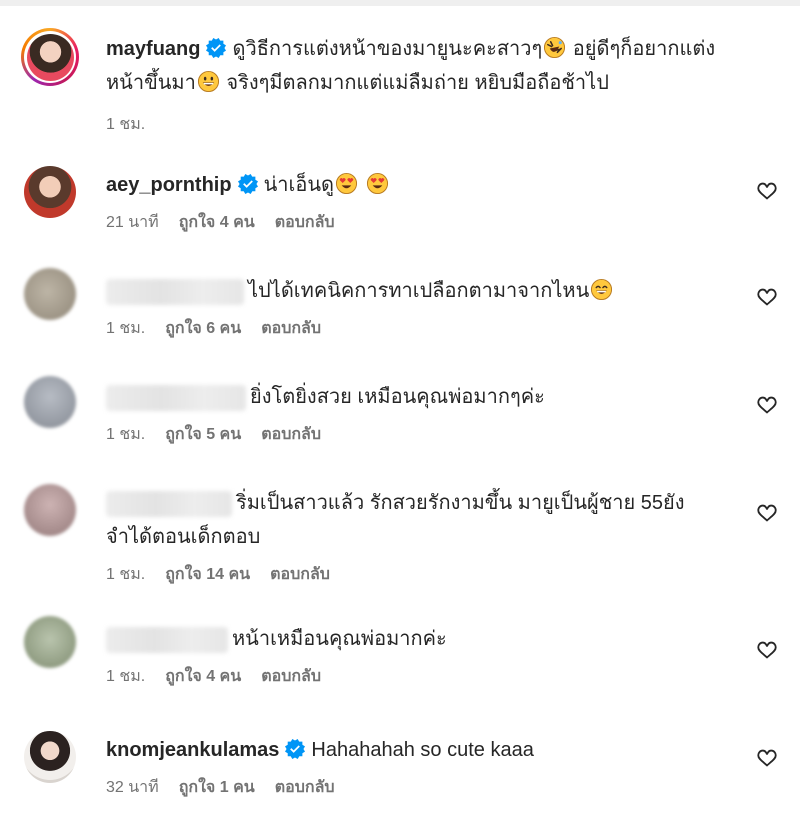  What do you see at coordinates (169, 185) in the screenshot?
I see `comment-username: aey_pornthip` at bounding box center [169, 185].